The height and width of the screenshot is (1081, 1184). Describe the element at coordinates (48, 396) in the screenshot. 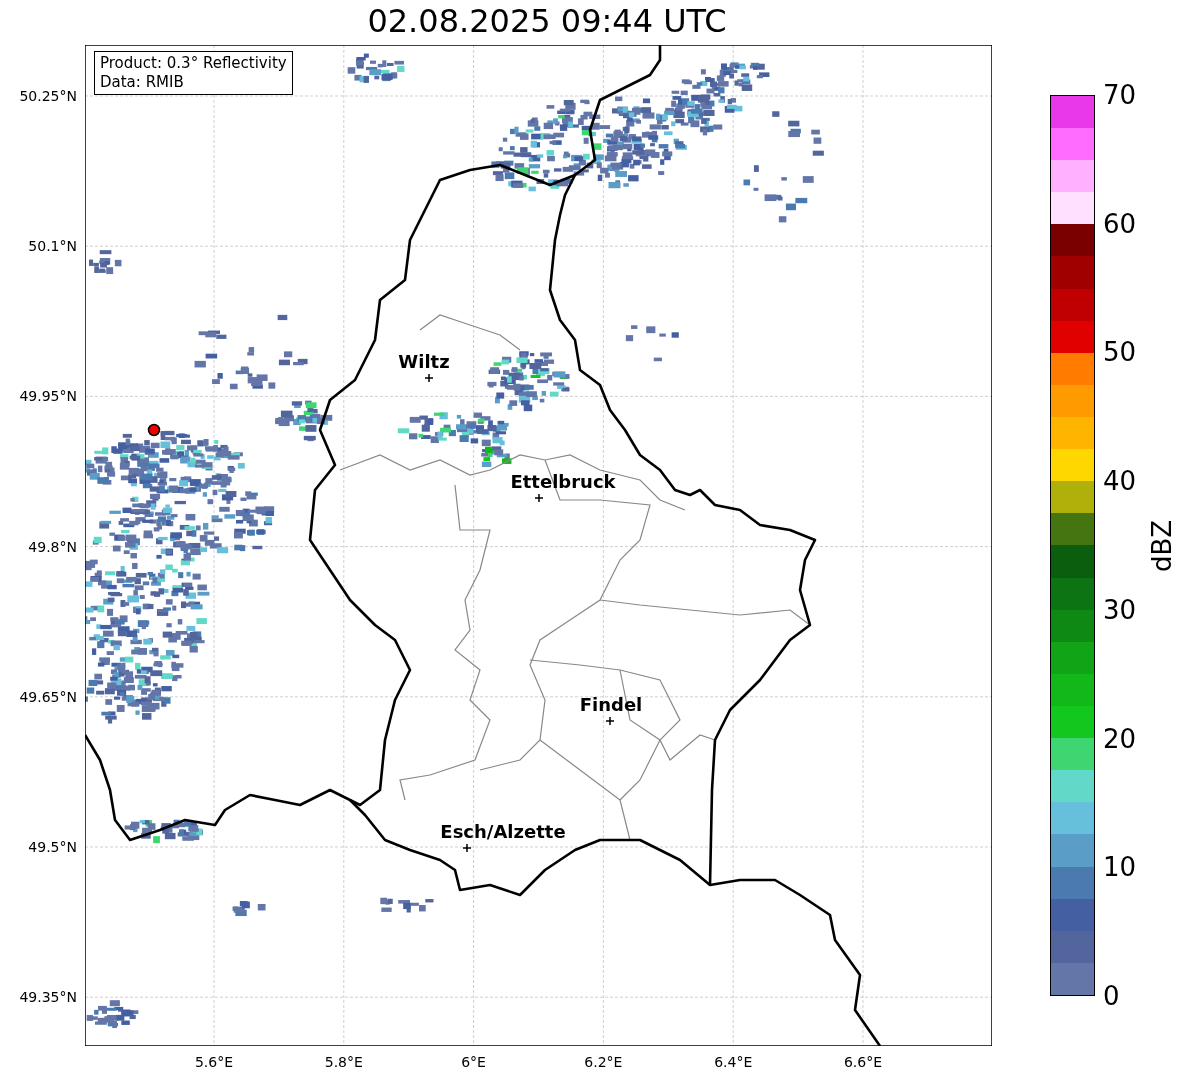

I see `latitude-label: 49.95°N` at that location.